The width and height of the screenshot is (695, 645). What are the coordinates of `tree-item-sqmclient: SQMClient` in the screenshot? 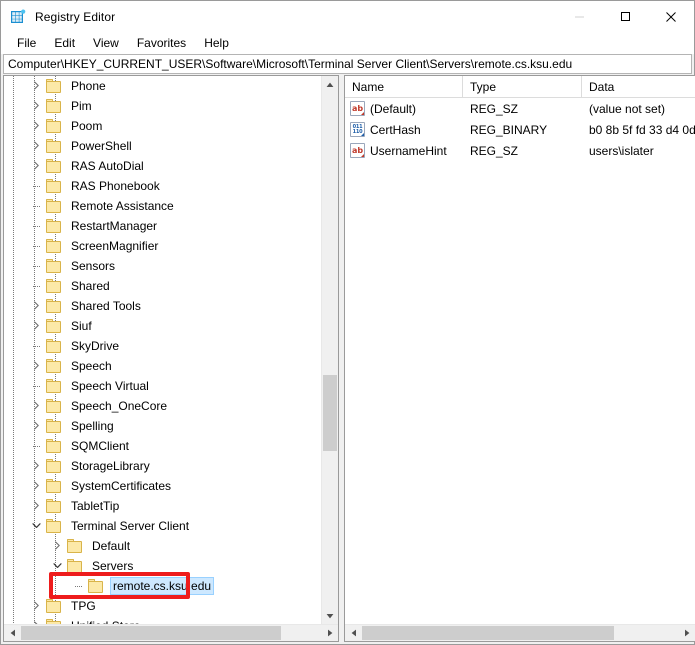 It's located at (162, 446).